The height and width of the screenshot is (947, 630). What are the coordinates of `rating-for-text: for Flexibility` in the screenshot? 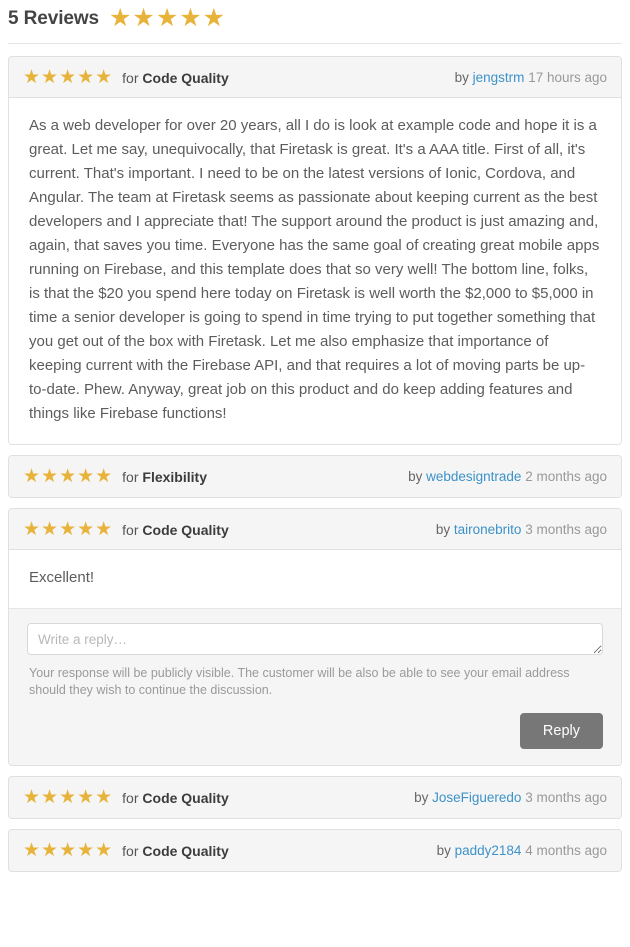 It's located at (164, 477).